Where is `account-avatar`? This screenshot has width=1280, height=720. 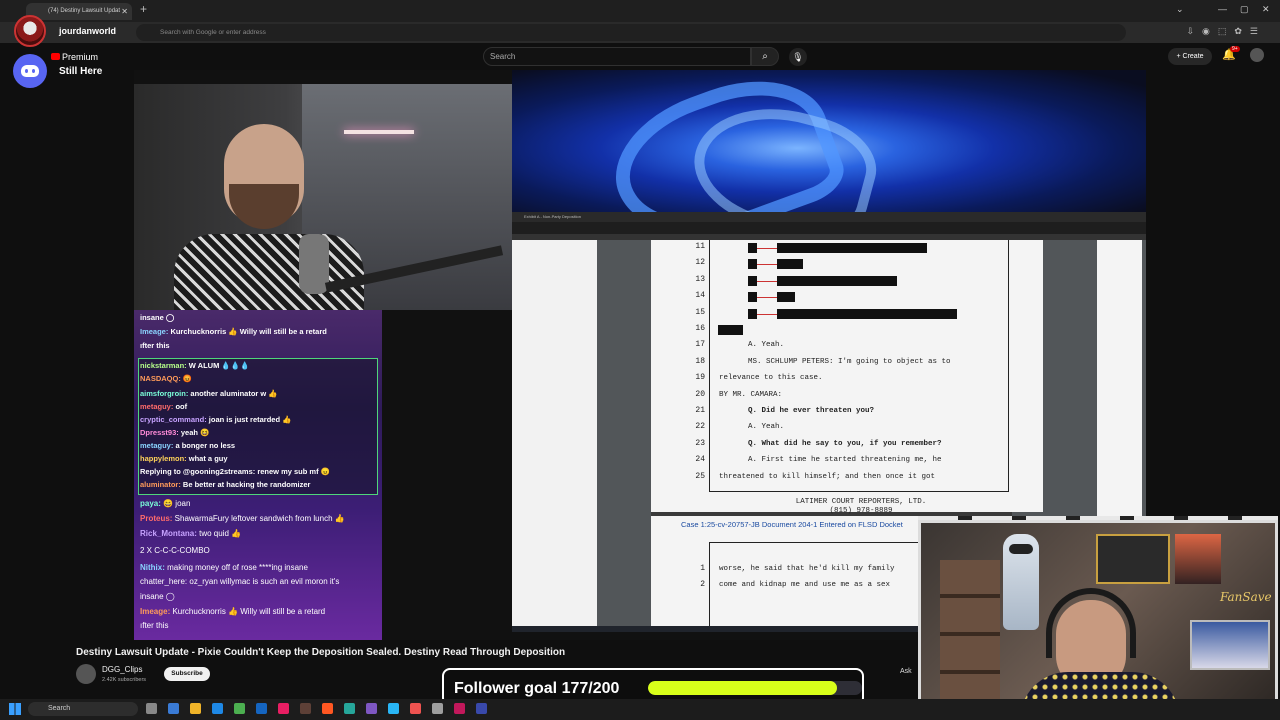
account-avatar is located at coordinates (1257, 55).